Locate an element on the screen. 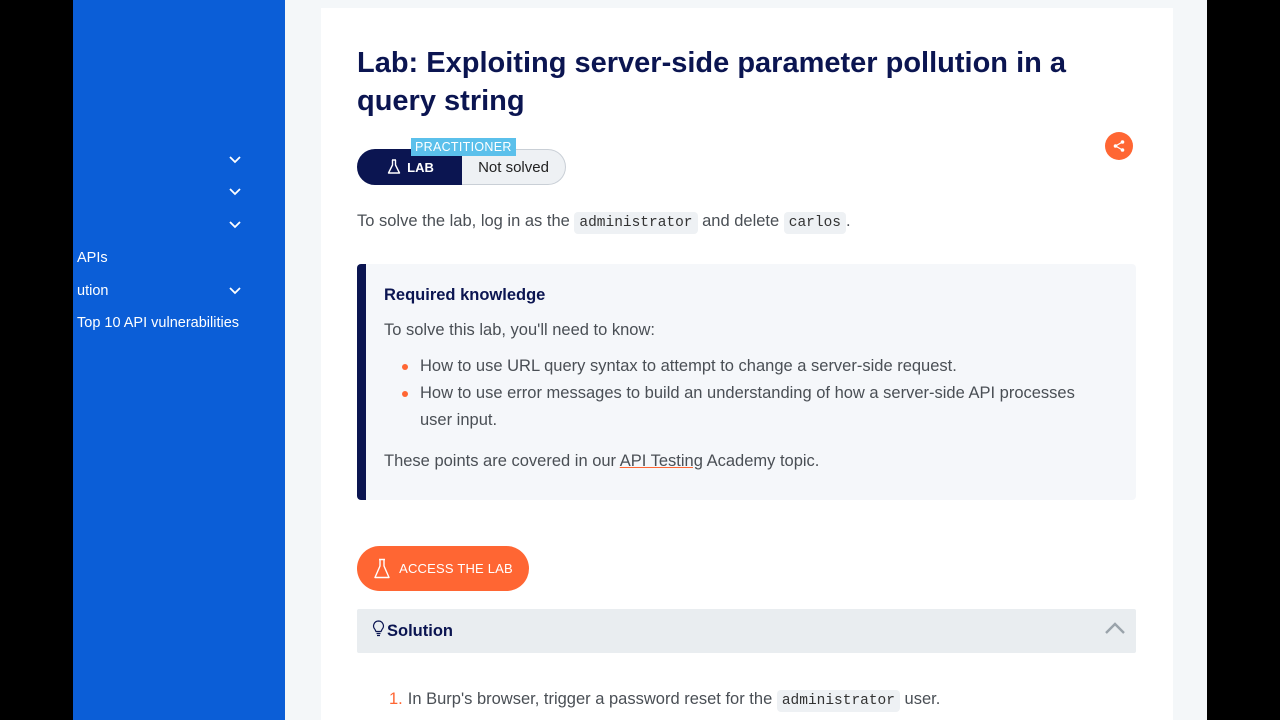 The image size is (1280, 720). lab-status-badge: LAB Not solved PRACTITIONER is located at coordinates (462, 161).